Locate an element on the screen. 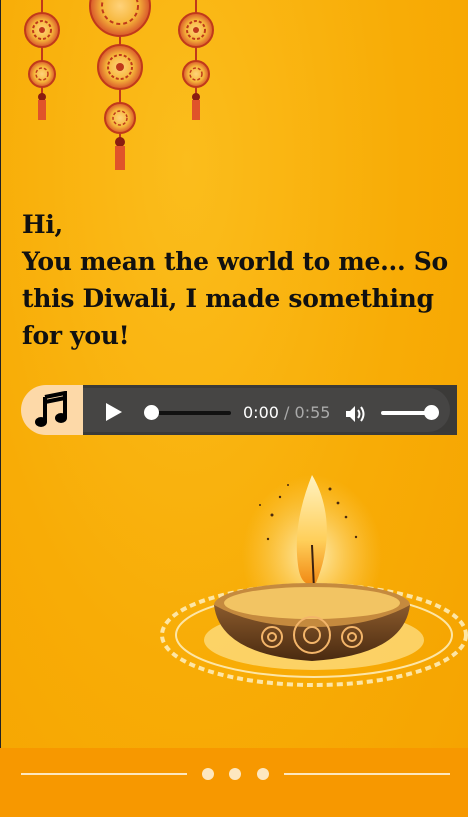  audio-controls: 0:00 / 0:55 is located at coordinates (270, 410).